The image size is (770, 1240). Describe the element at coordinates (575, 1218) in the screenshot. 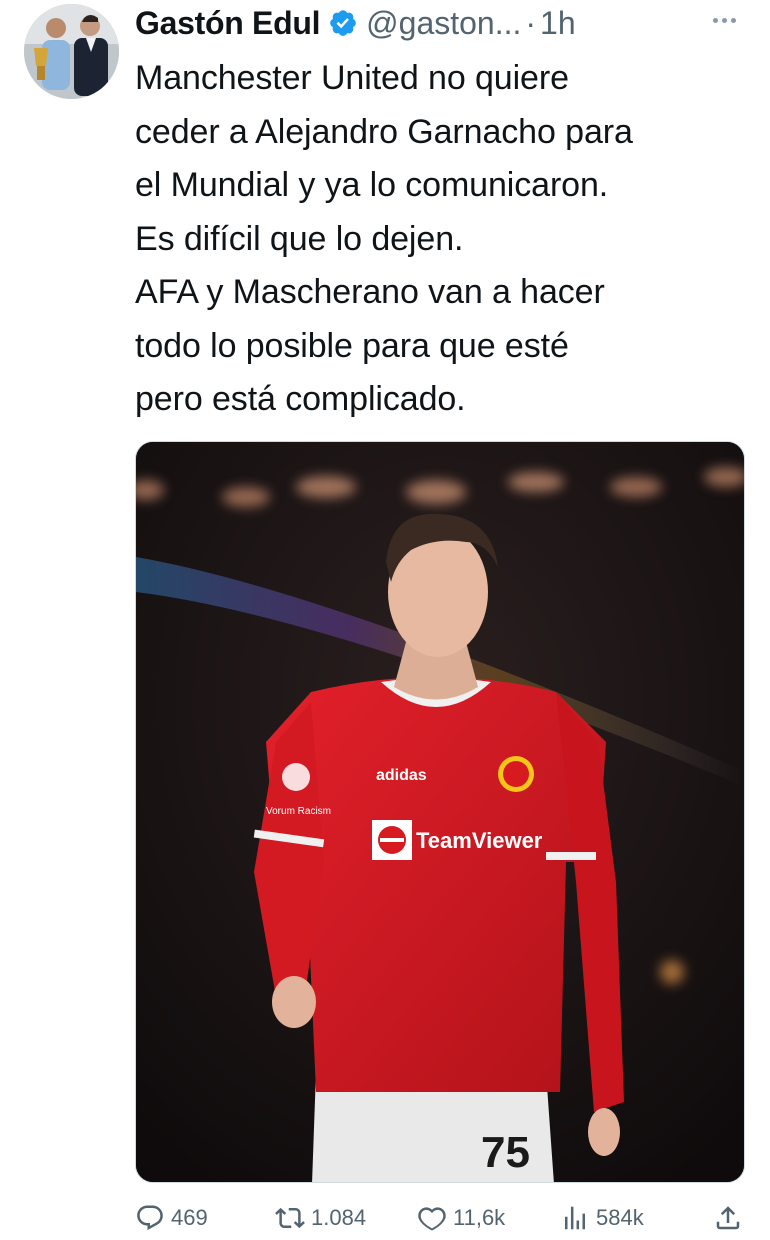

I see `views-bar-chart-icon` at that location.